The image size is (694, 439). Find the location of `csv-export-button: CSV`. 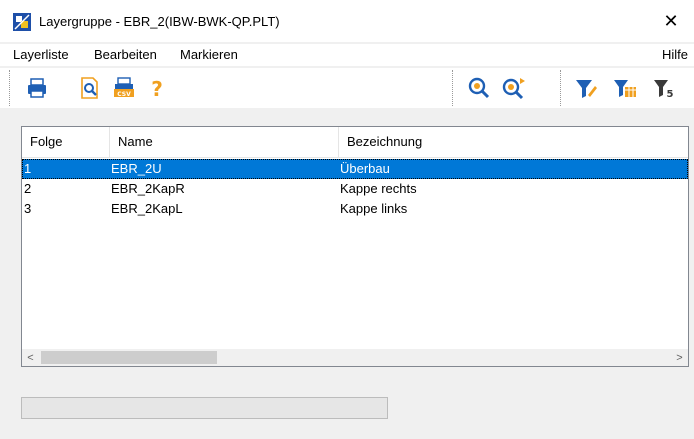

csv-export-button: CSV is located at coordinates (124, 88).